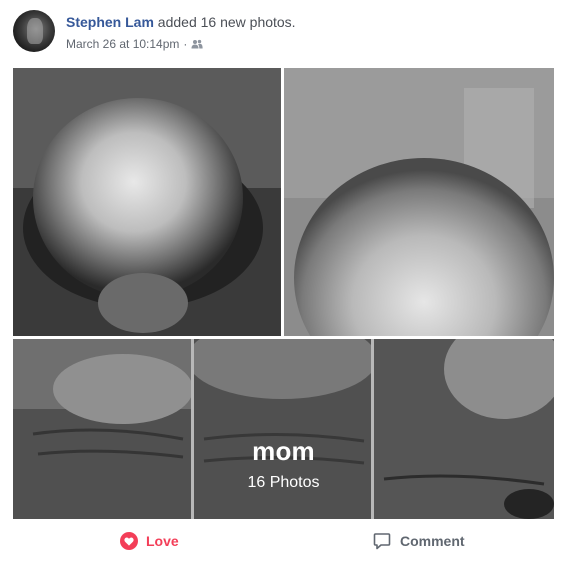  What do you see at coordinates (197, 44) in the screenshot?
I see `friends-icon` at bounding box center [197, 44].